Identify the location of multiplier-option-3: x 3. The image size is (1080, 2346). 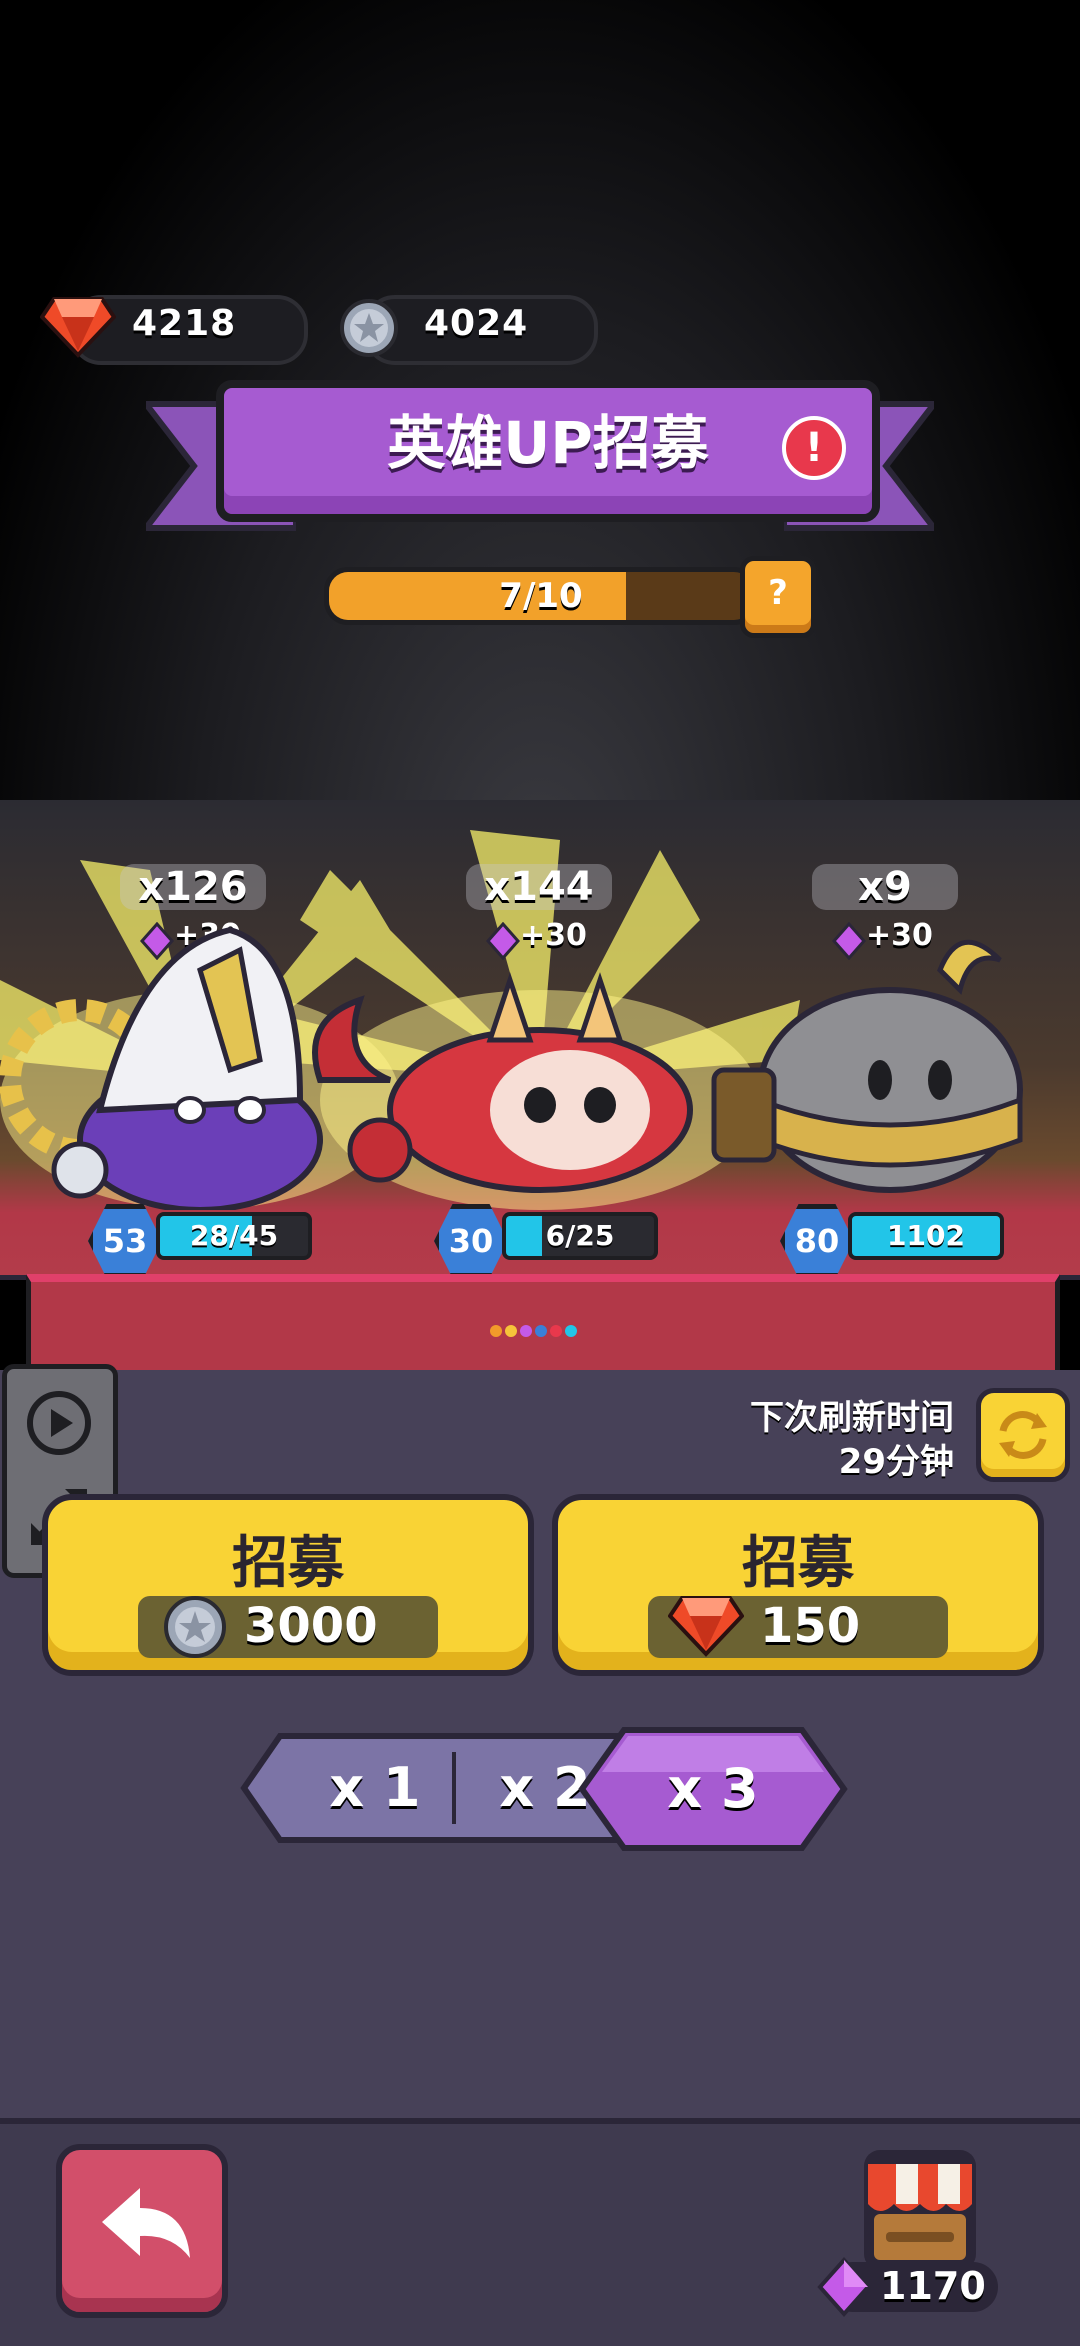
(713, 1789).